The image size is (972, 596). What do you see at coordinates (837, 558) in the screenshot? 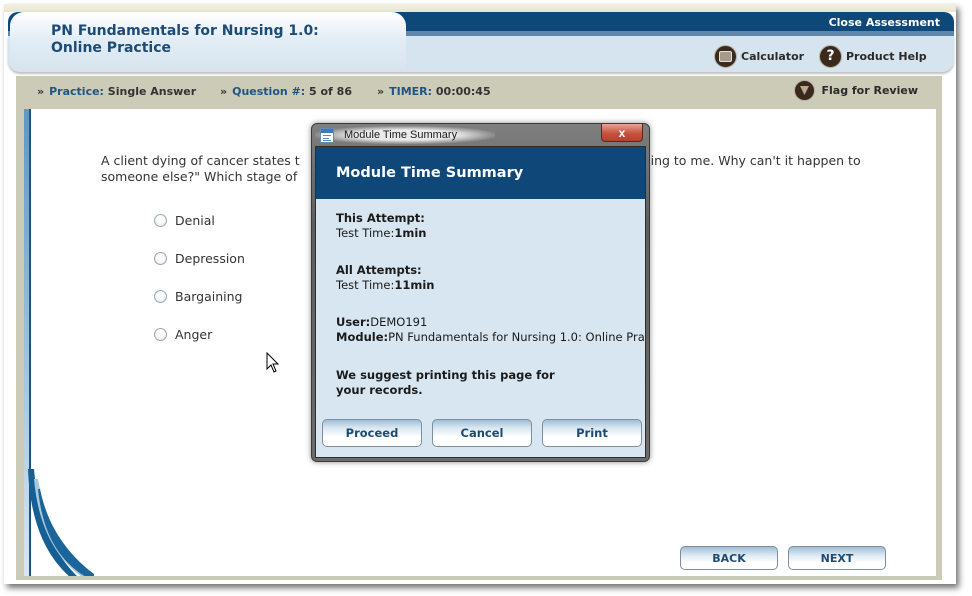
I see `next-button: NEXT` at bounding box center [837, 558].